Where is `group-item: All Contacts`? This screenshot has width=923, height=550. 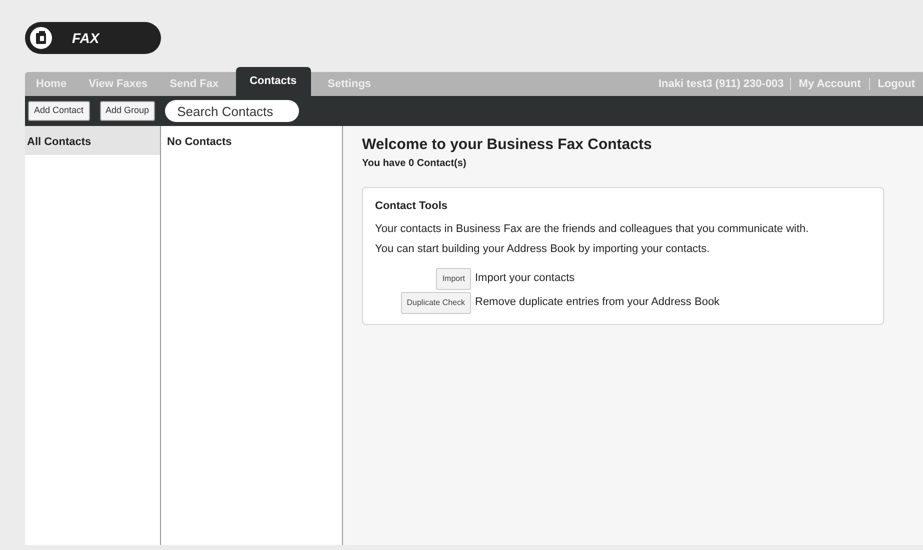 group-item: All Contacts is located at coordinates (92, 140).